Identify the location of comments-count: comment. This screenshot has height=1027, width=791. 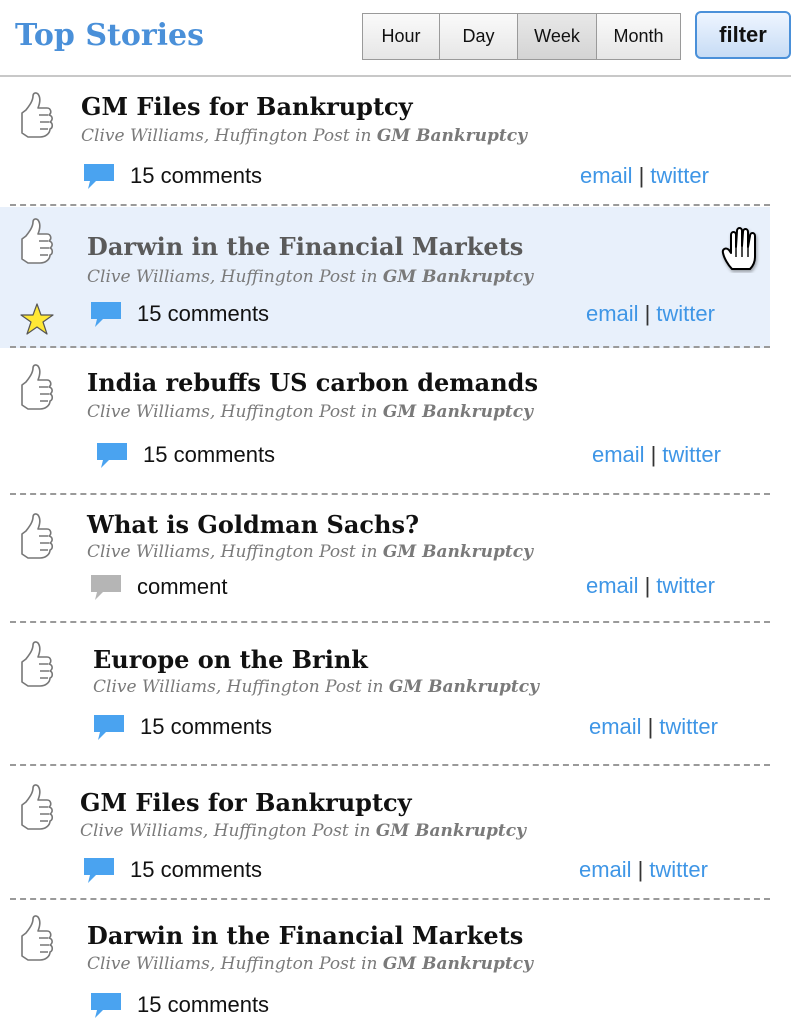
(182, 586).